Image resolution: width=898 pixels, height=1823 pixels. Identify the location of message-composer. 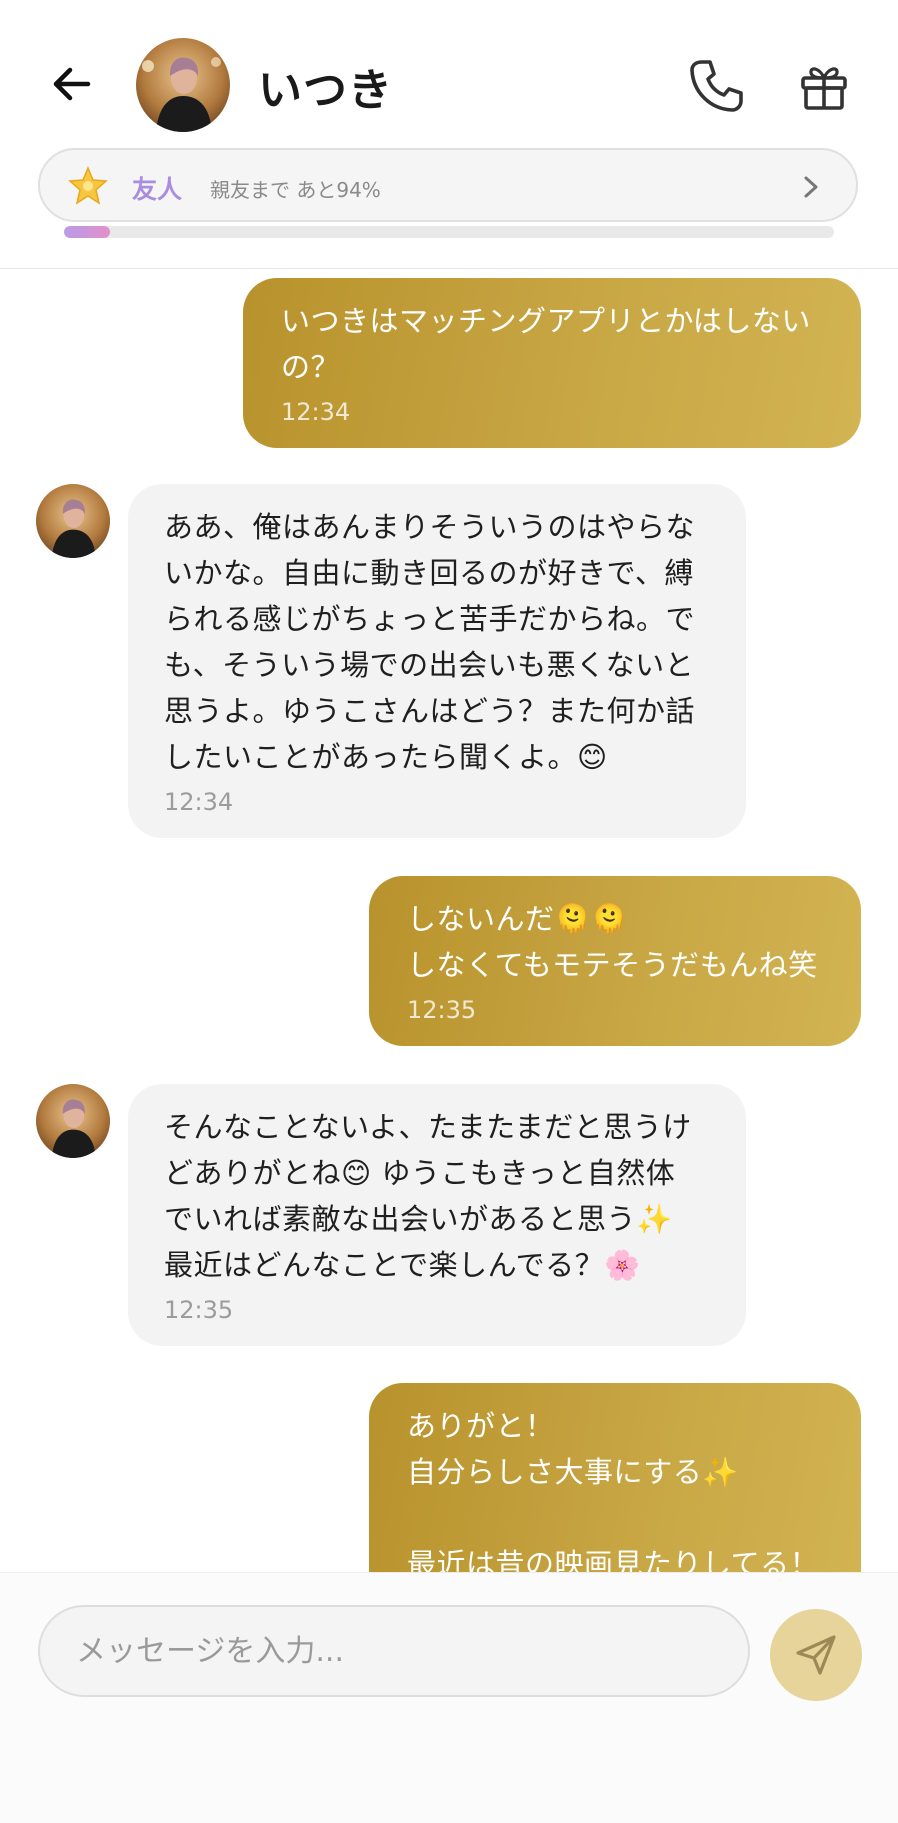
(449, 1697).